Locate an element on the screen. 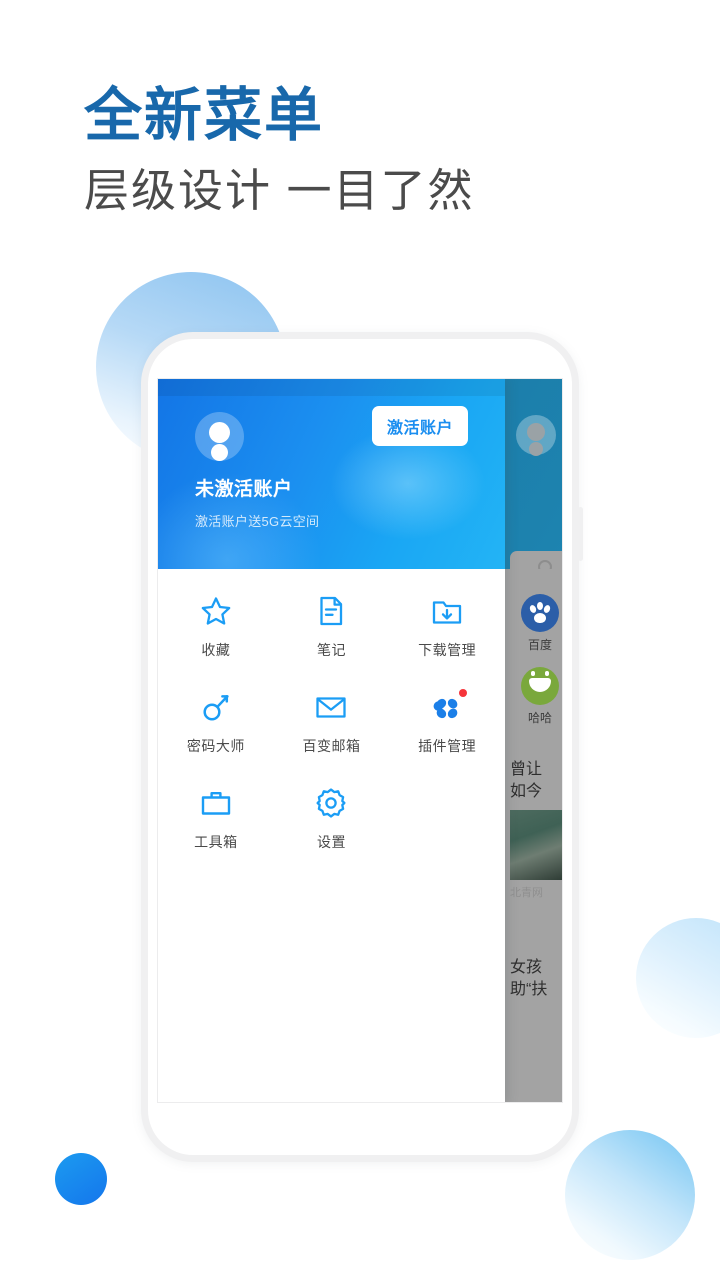  news-title-line: 如今 is located at coordinates (526, 792).